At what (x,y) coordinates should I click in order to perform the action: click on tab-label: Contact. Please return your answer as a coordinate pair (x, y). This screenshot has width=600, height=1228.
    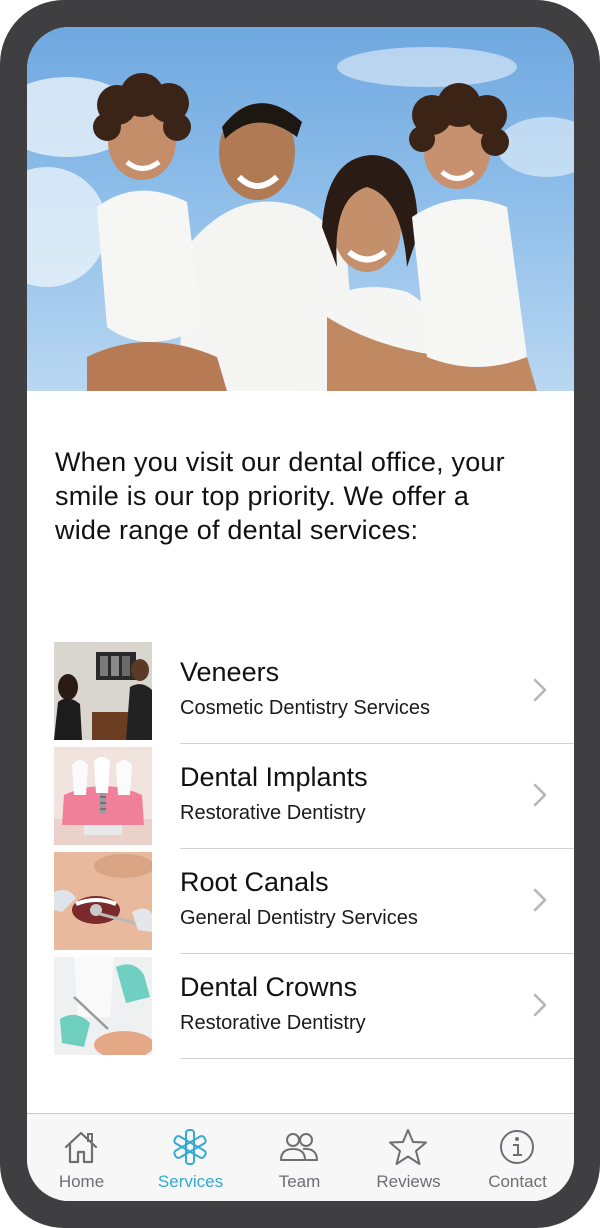
    Looking at the image, I should click on (517, 1181).